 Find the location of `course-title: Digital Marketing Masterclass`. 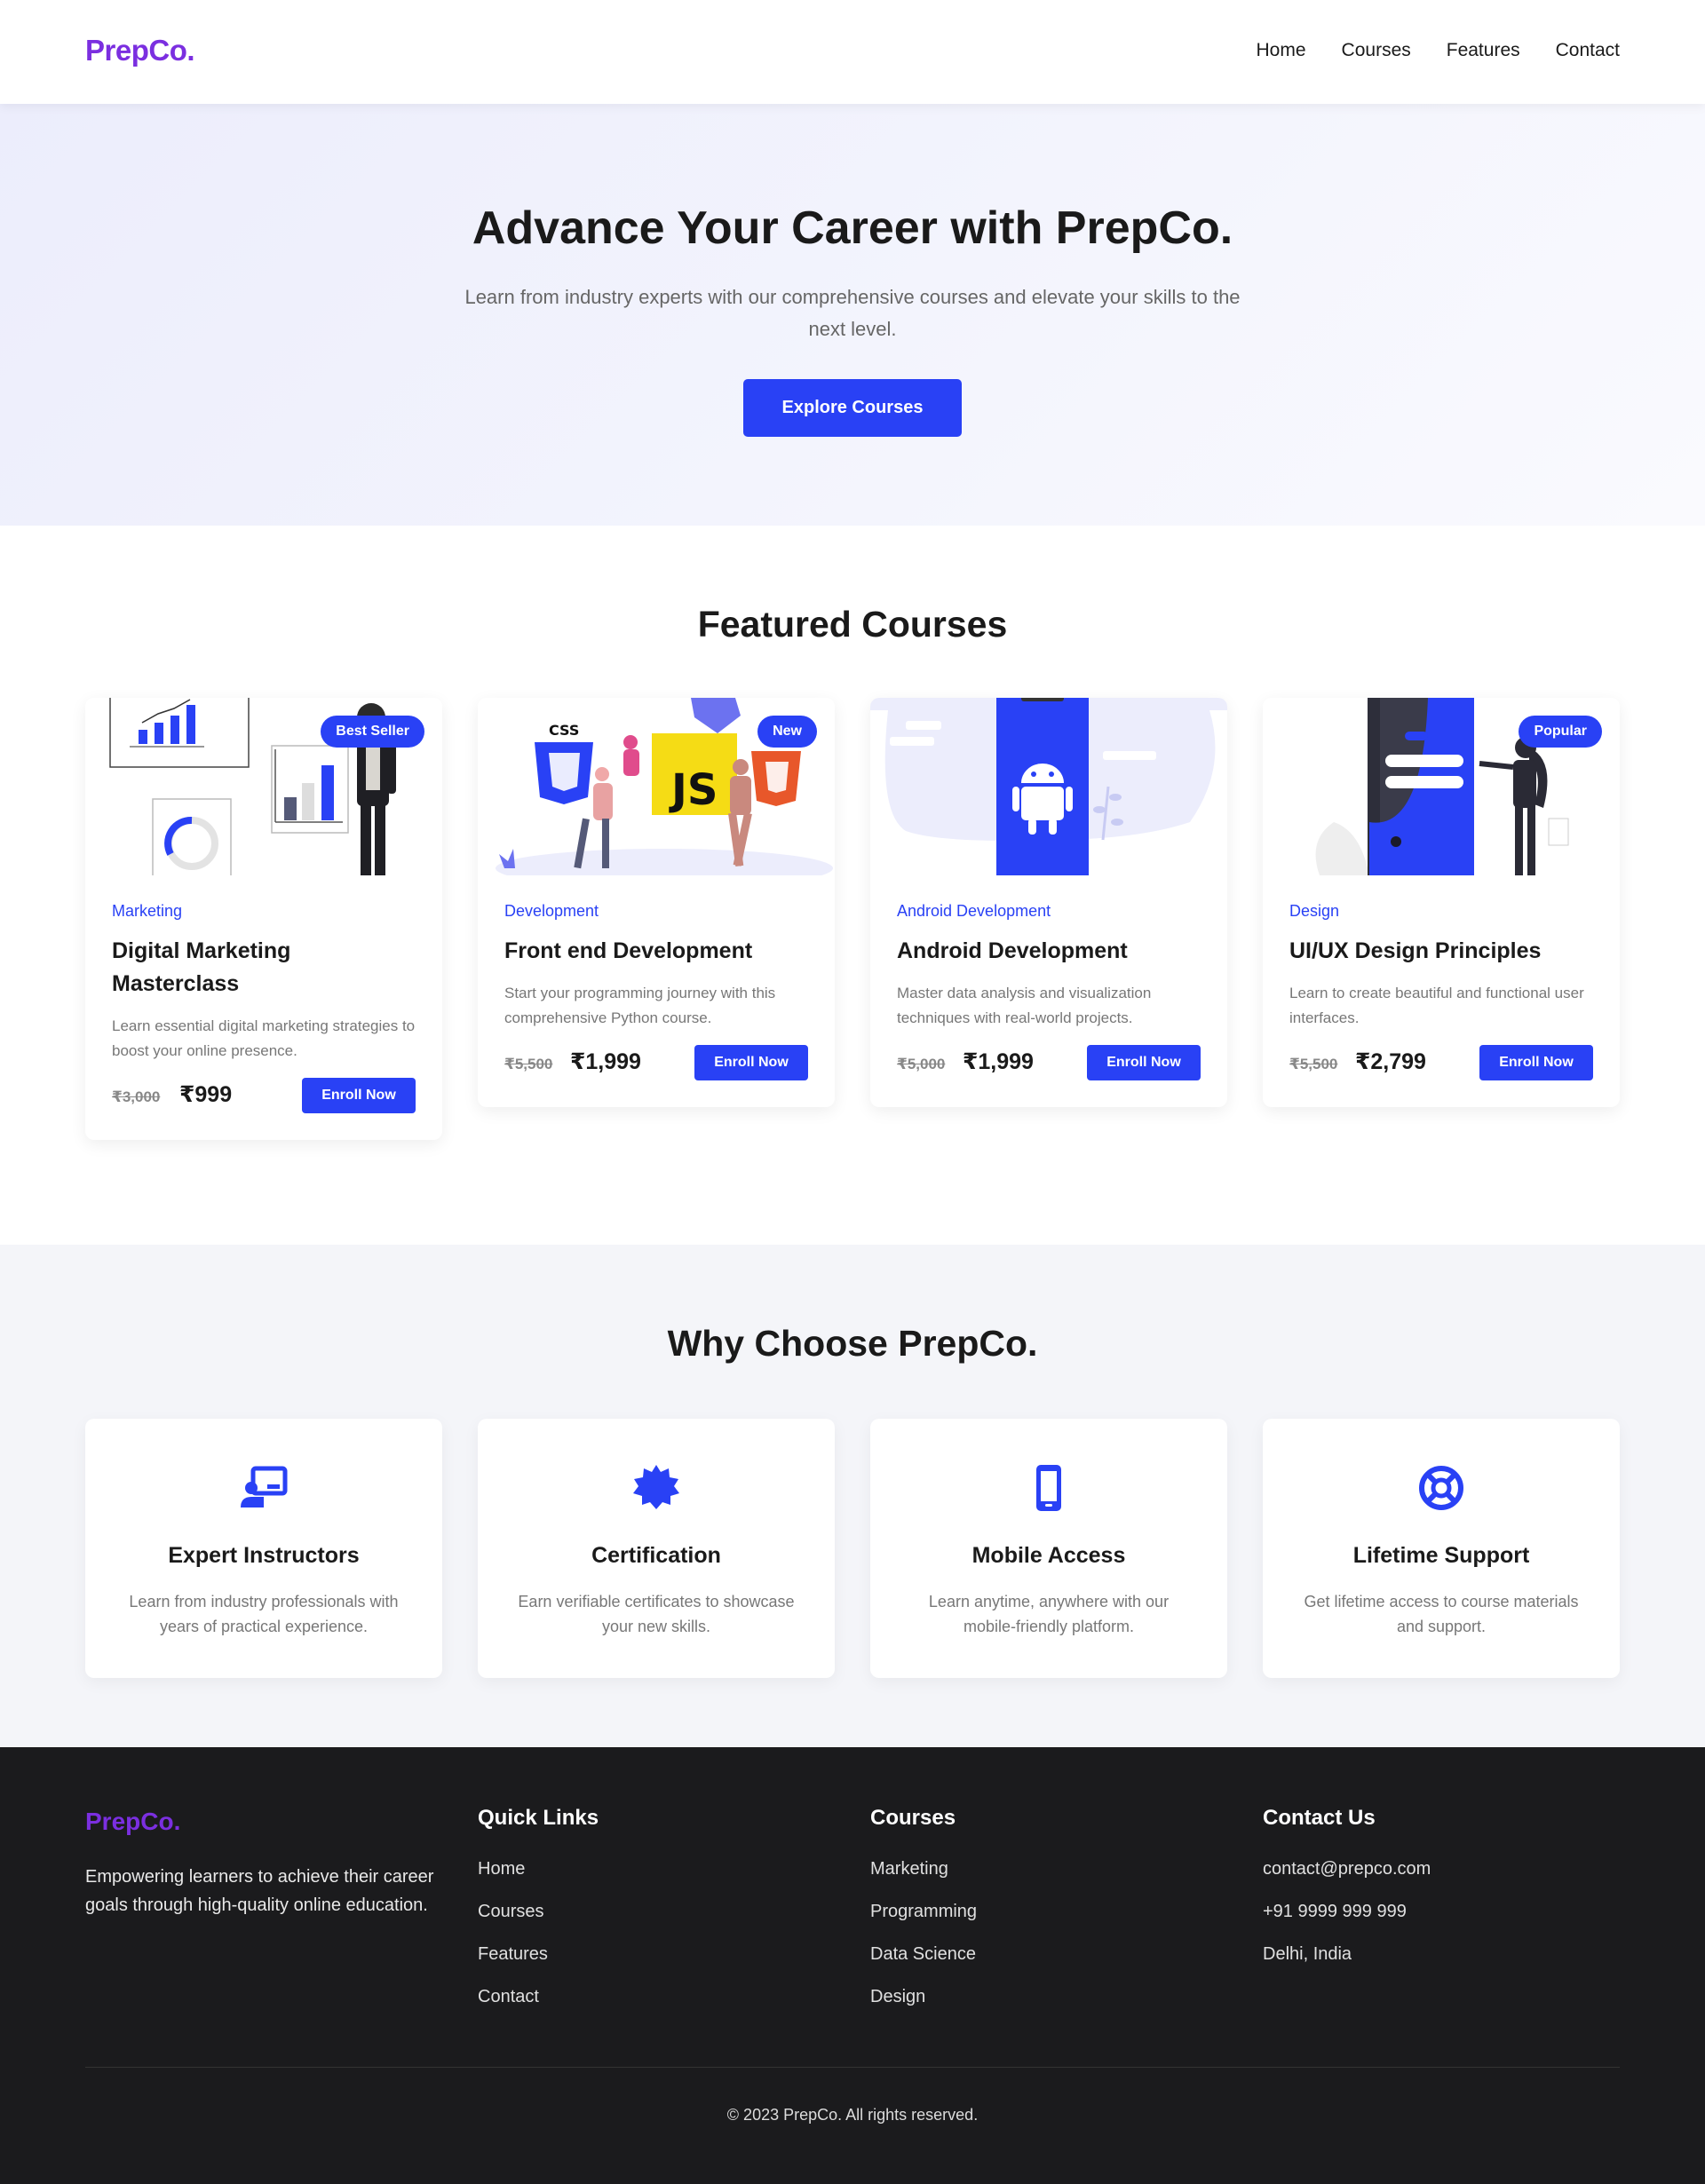

course-title: Digital Marketing Masterclass is located at coordinates (202, 967).